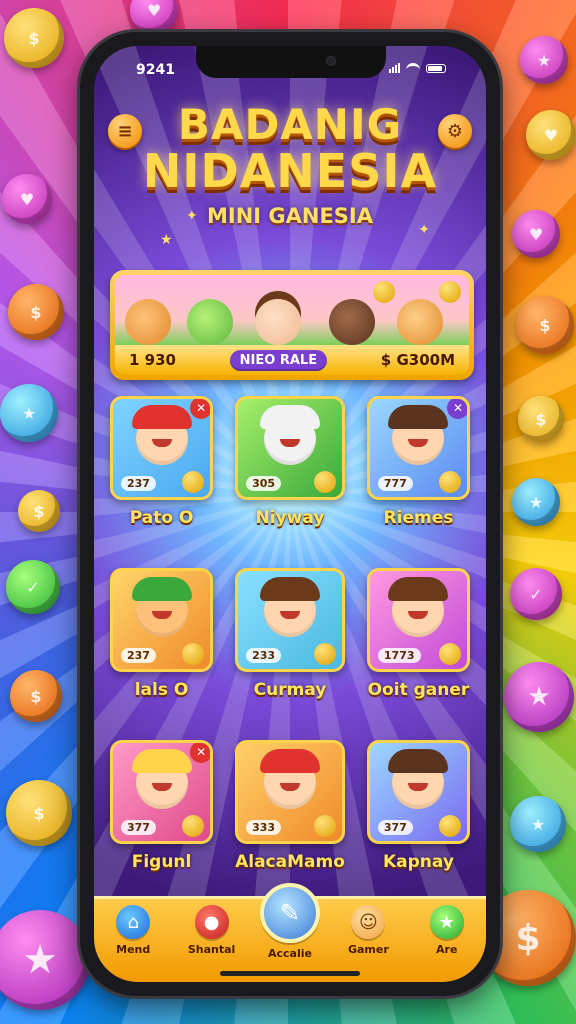 The image size is (576, 1024). Describe the element at coordinates (148, 322) in the screenshot. I see `fox-character` at that location.